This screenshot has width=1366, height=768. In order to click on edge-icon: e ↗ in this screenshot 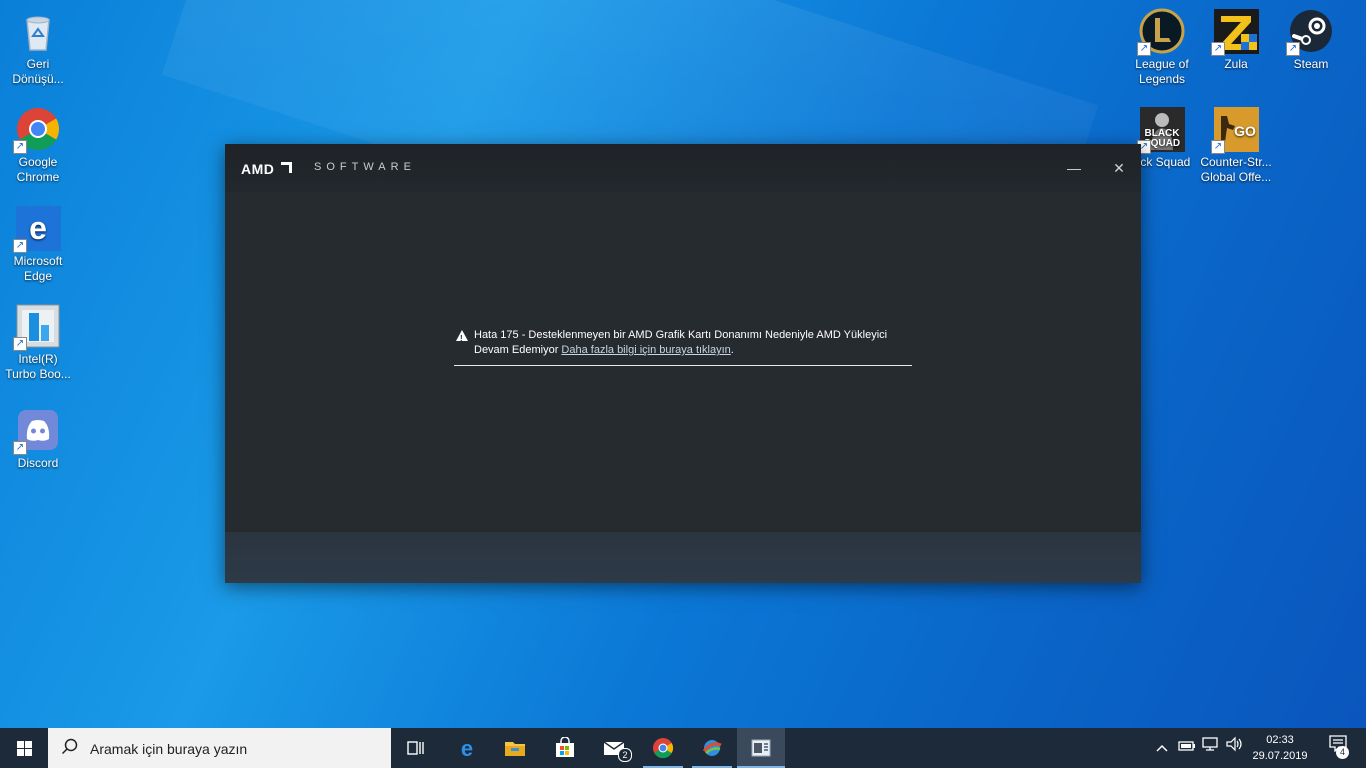, I will do `click(37, 229)`.